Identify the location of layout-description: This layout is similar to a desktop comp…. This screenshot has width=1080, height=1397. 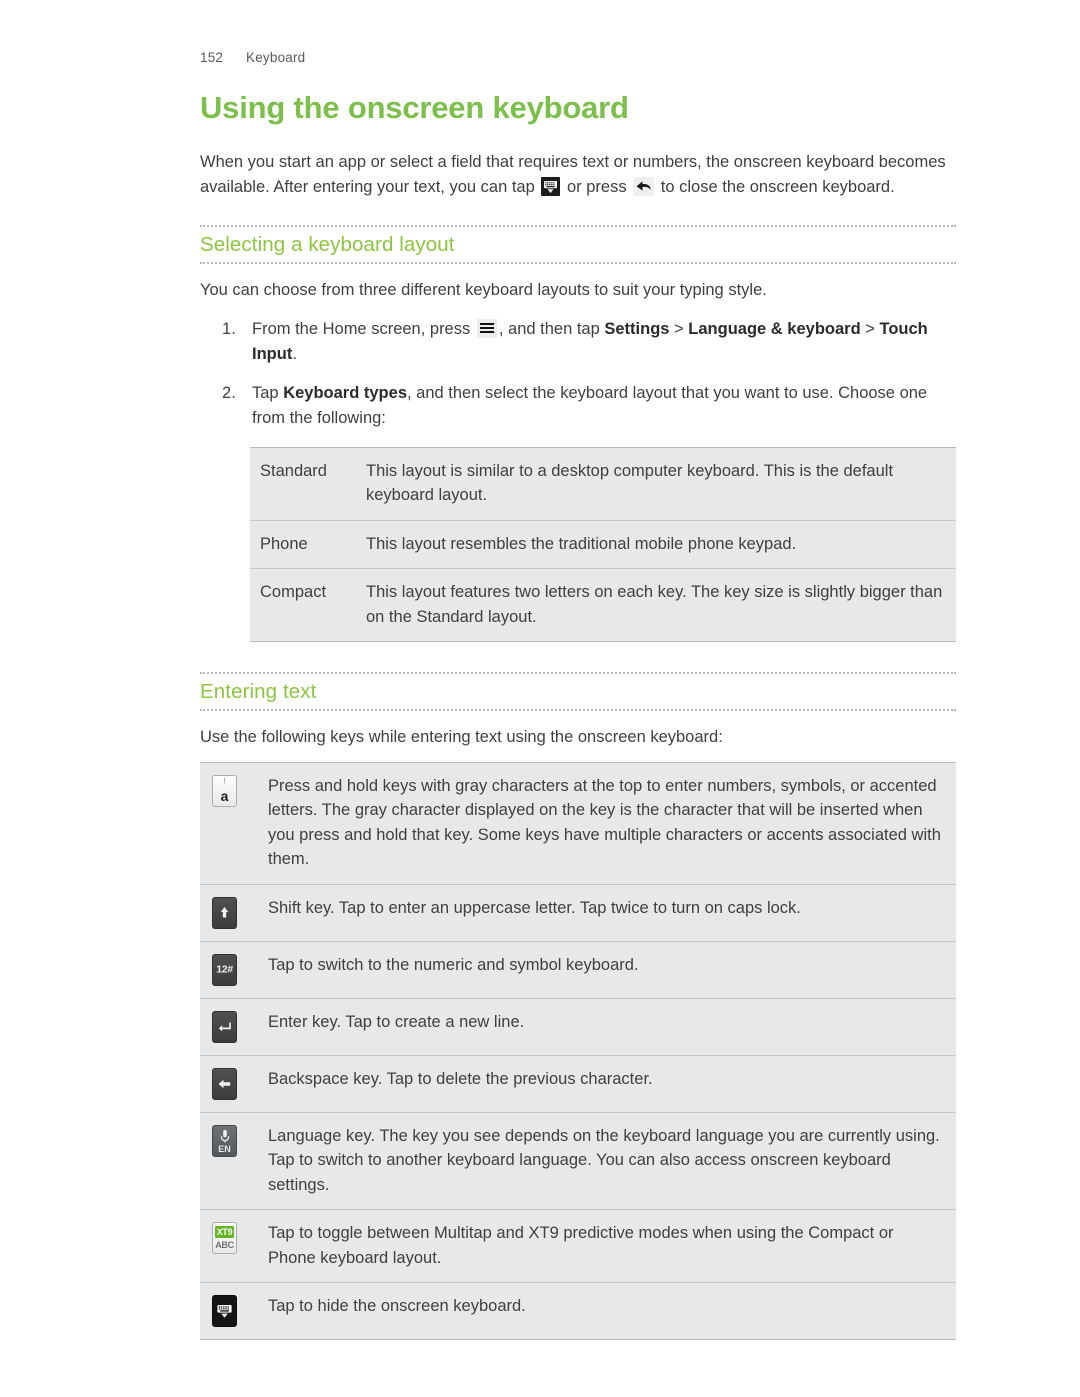
(656, 483).